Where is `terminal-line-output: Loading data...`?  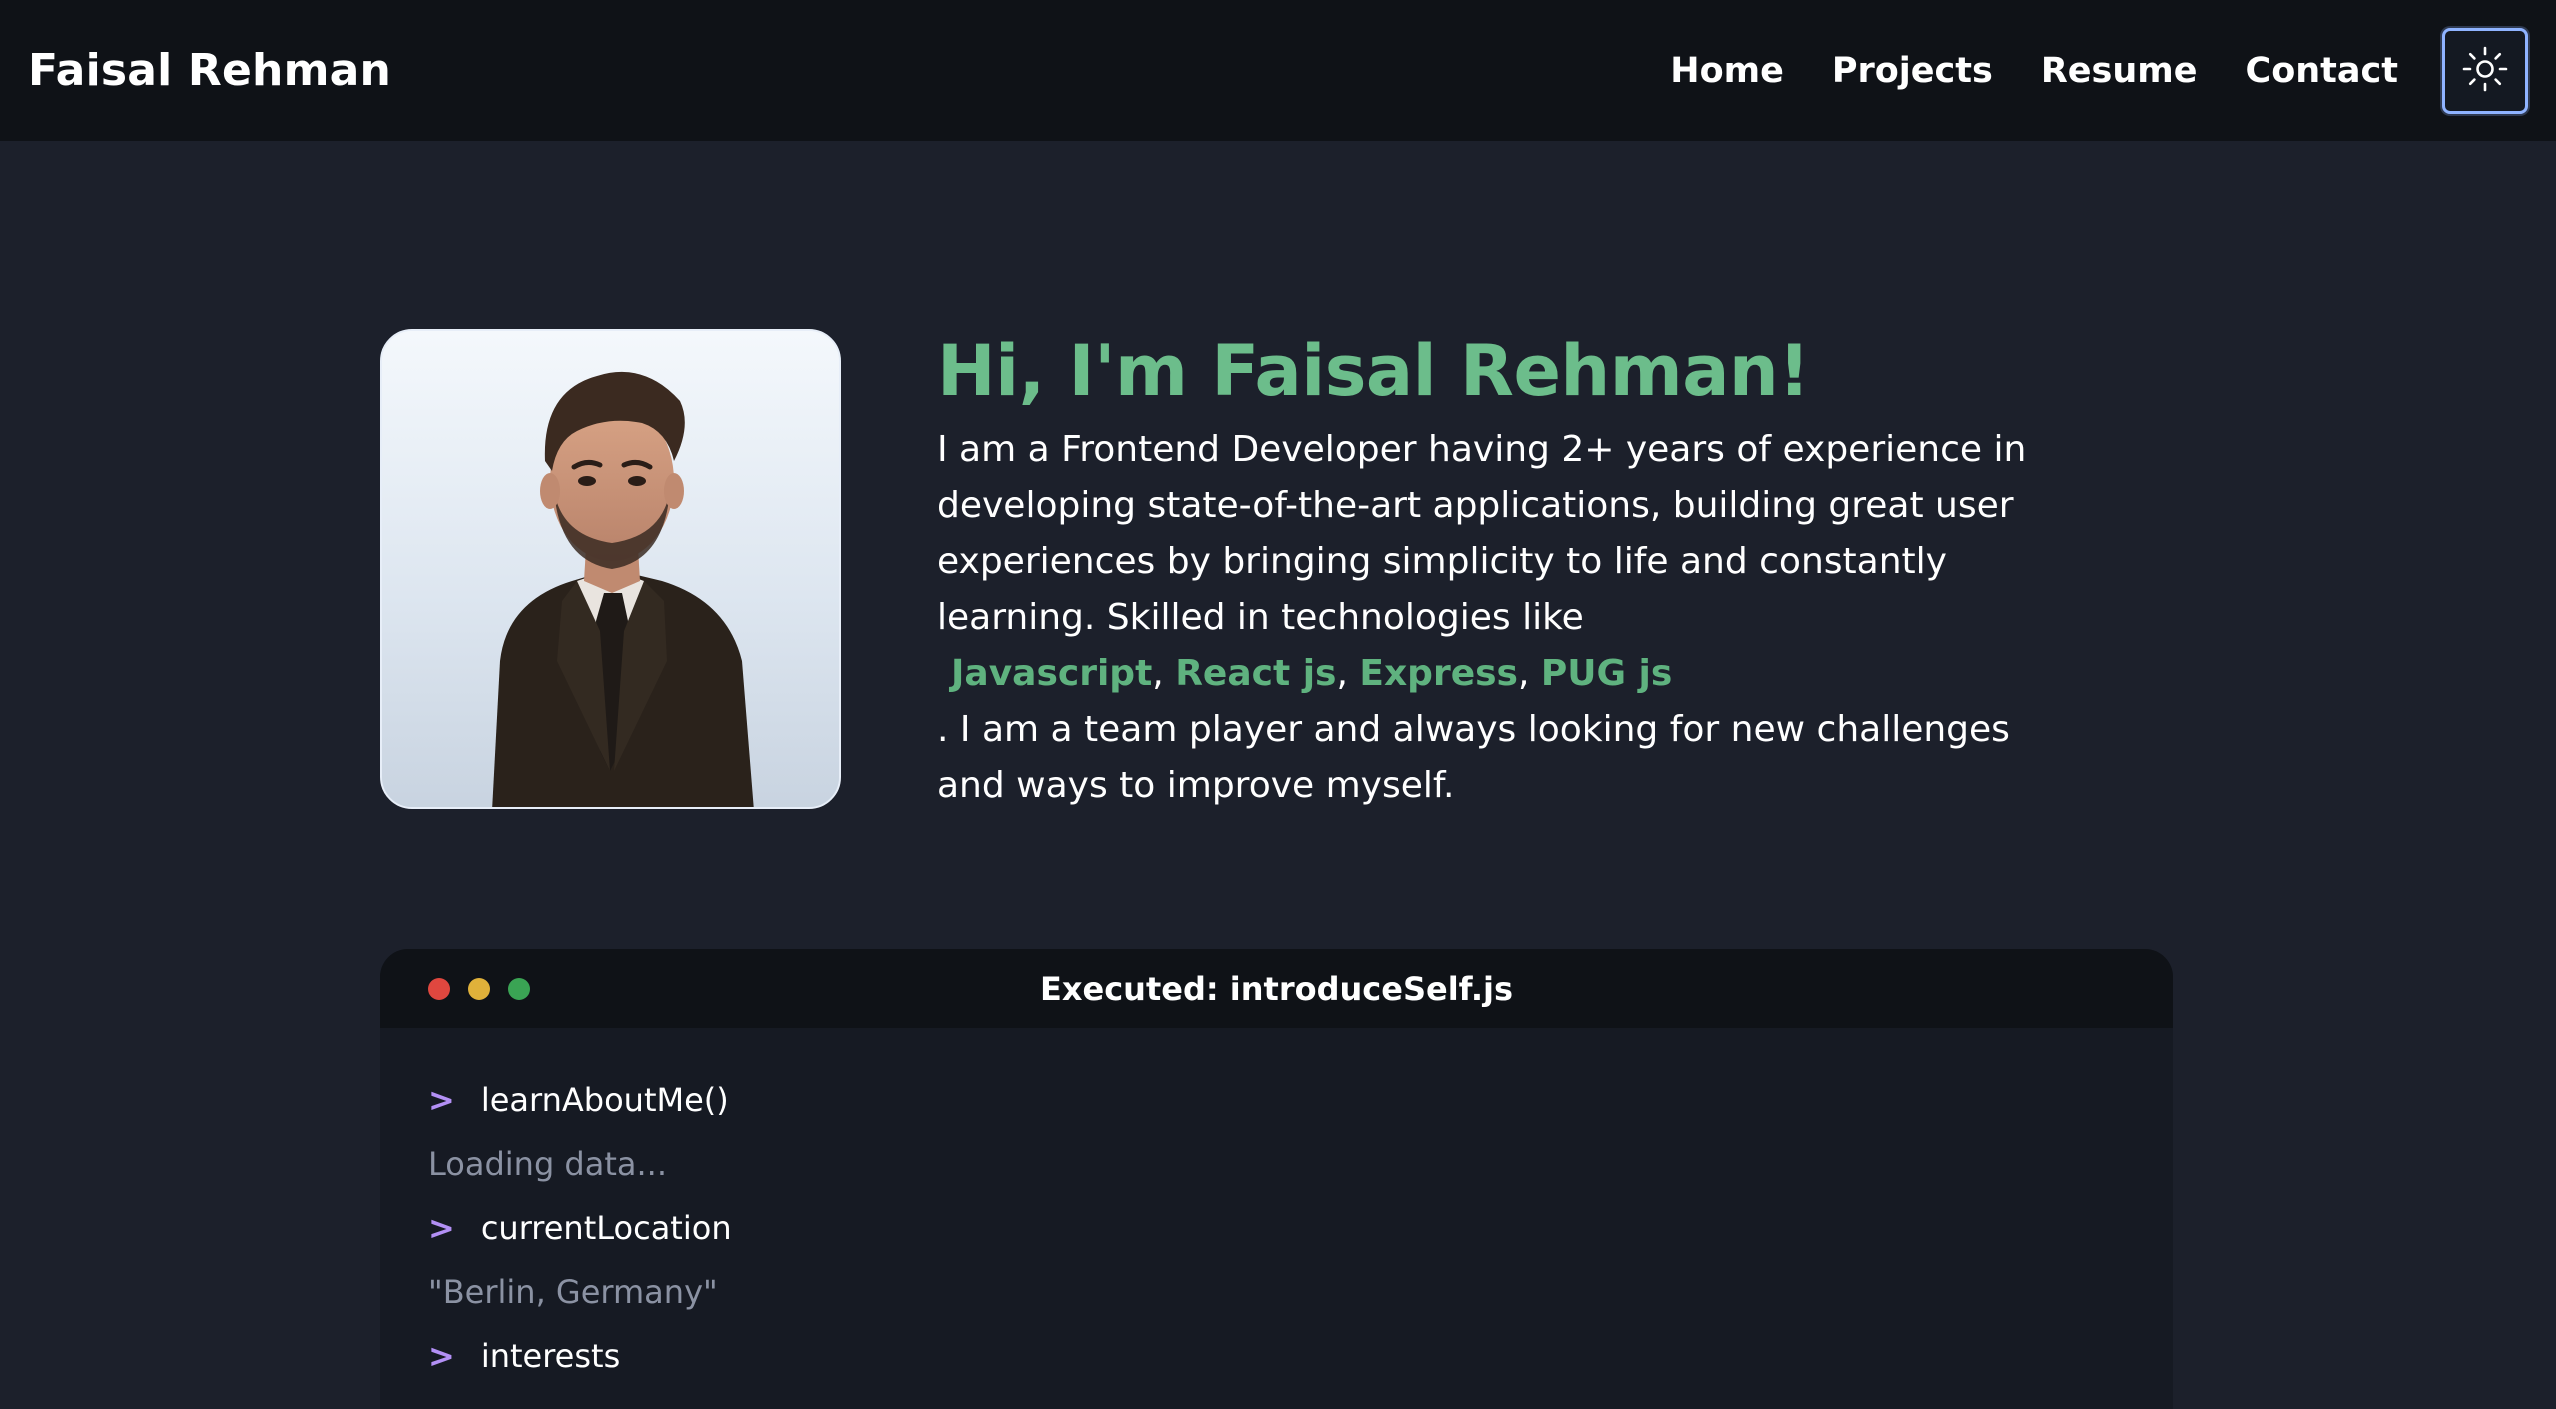 terminal-line-output: Loading data... is located at coordinates (1276, 1164).